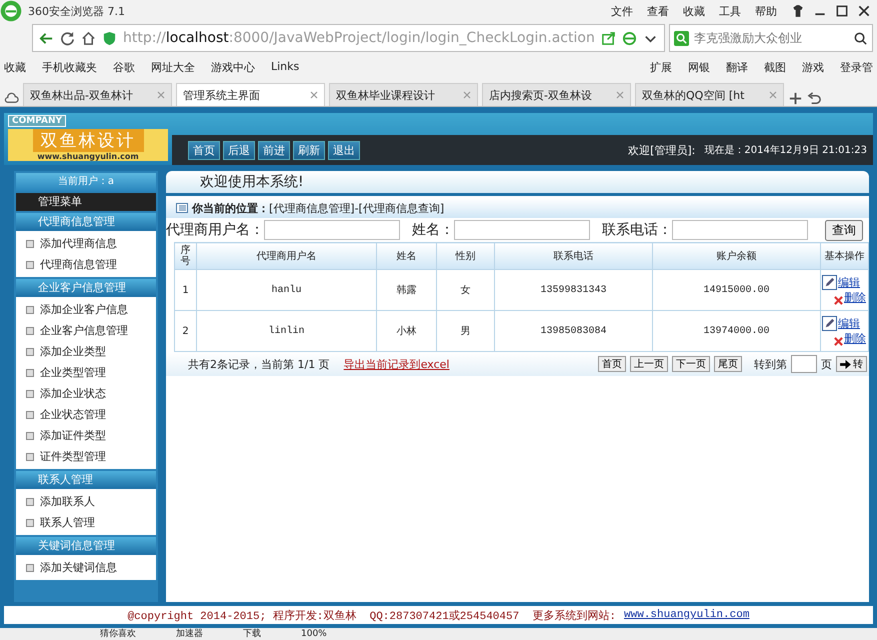 Image resolution: width=877 pixels, height=640 pixels. I want to click on maximize-icon, so click(842, 11).